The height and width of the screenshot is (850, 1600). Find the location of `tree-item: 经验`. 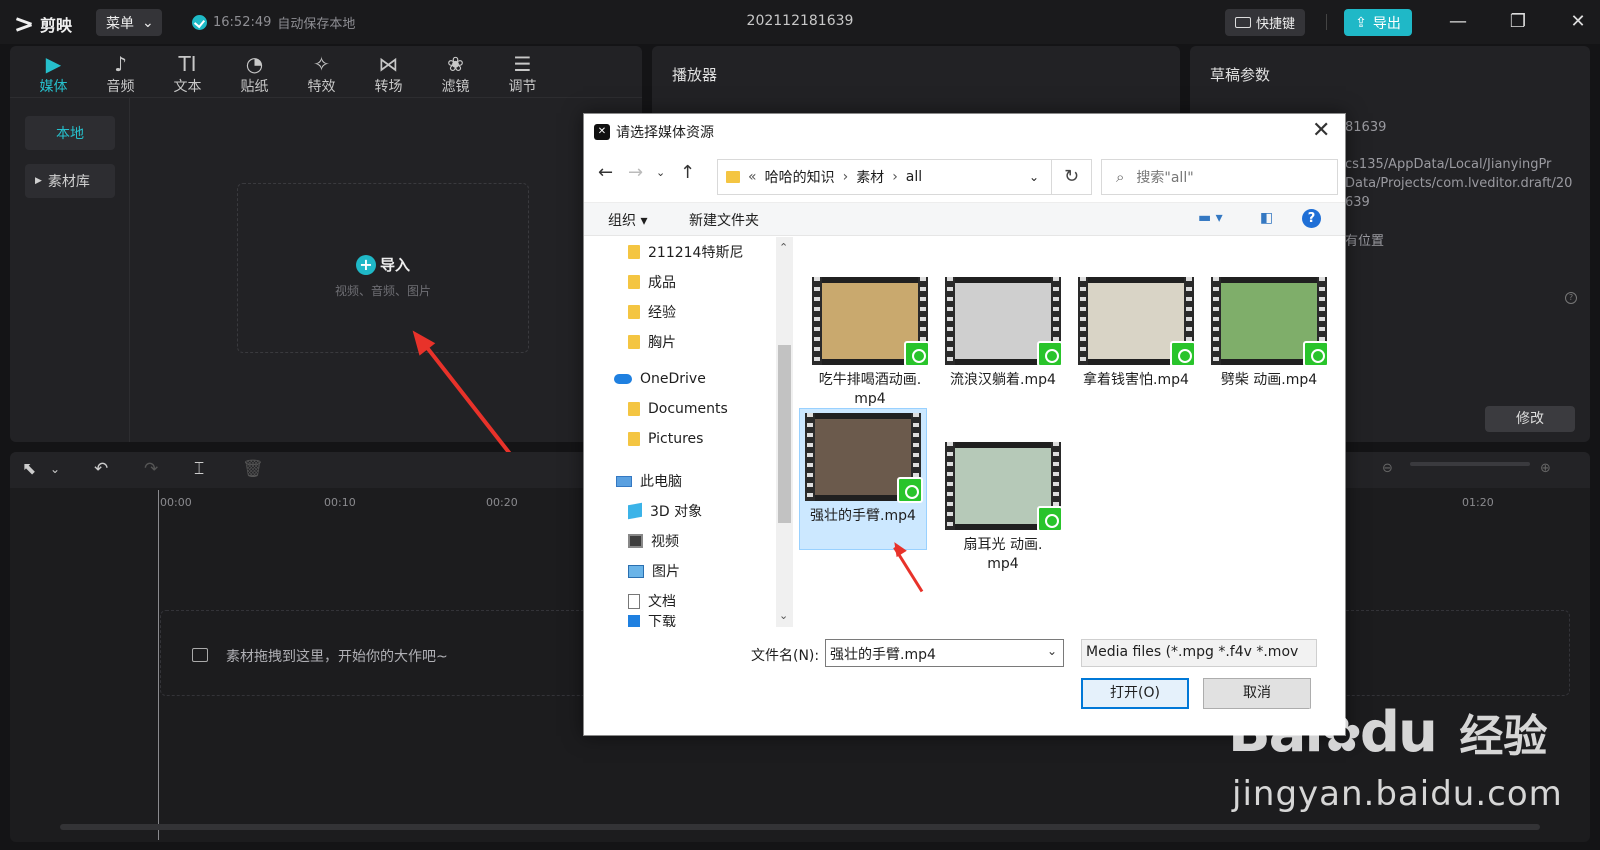

tree-item: 经验 is located at coordinates (652, 312).